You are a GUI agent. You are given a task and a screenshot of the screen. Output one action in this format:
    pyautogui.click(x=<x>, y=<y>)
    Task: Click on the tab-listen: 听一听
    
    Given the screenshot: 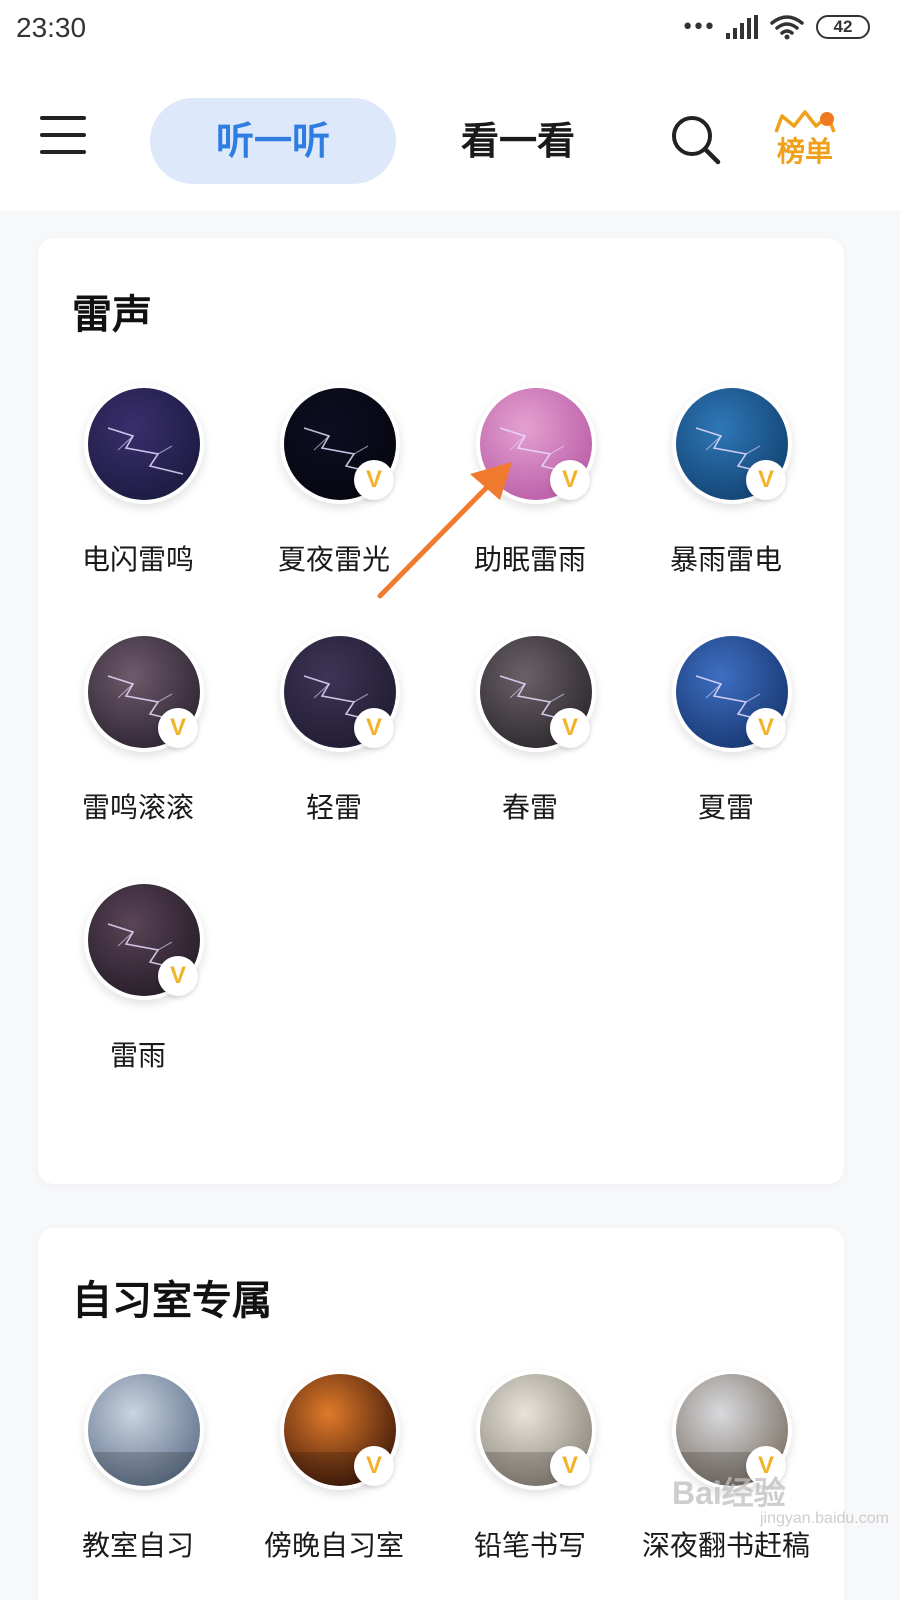 What is the action you would take?
    pyautogui.click(x=273, y=141)
    